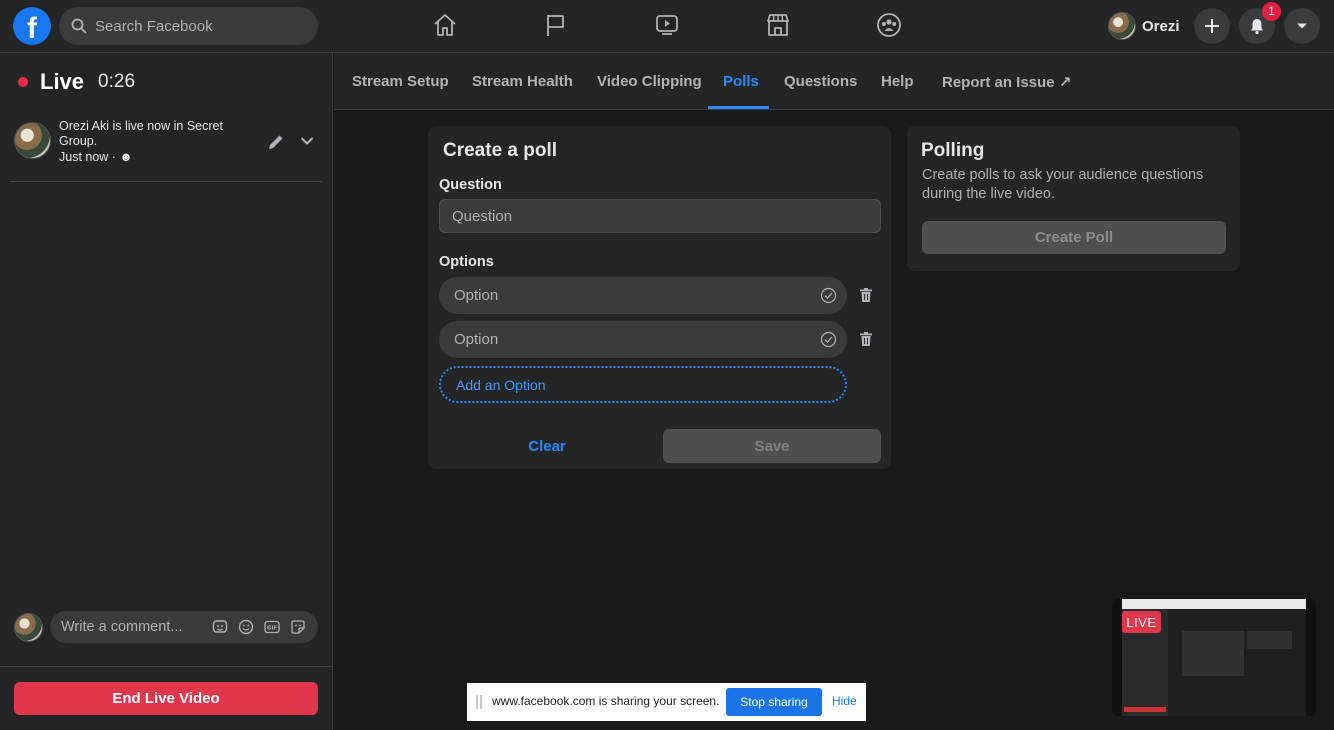 The image size is (1334, 730). What do you see at coordinates (660, 216) in the screenshot?
I see `question-input: Question` at bounding box center [660, 216].